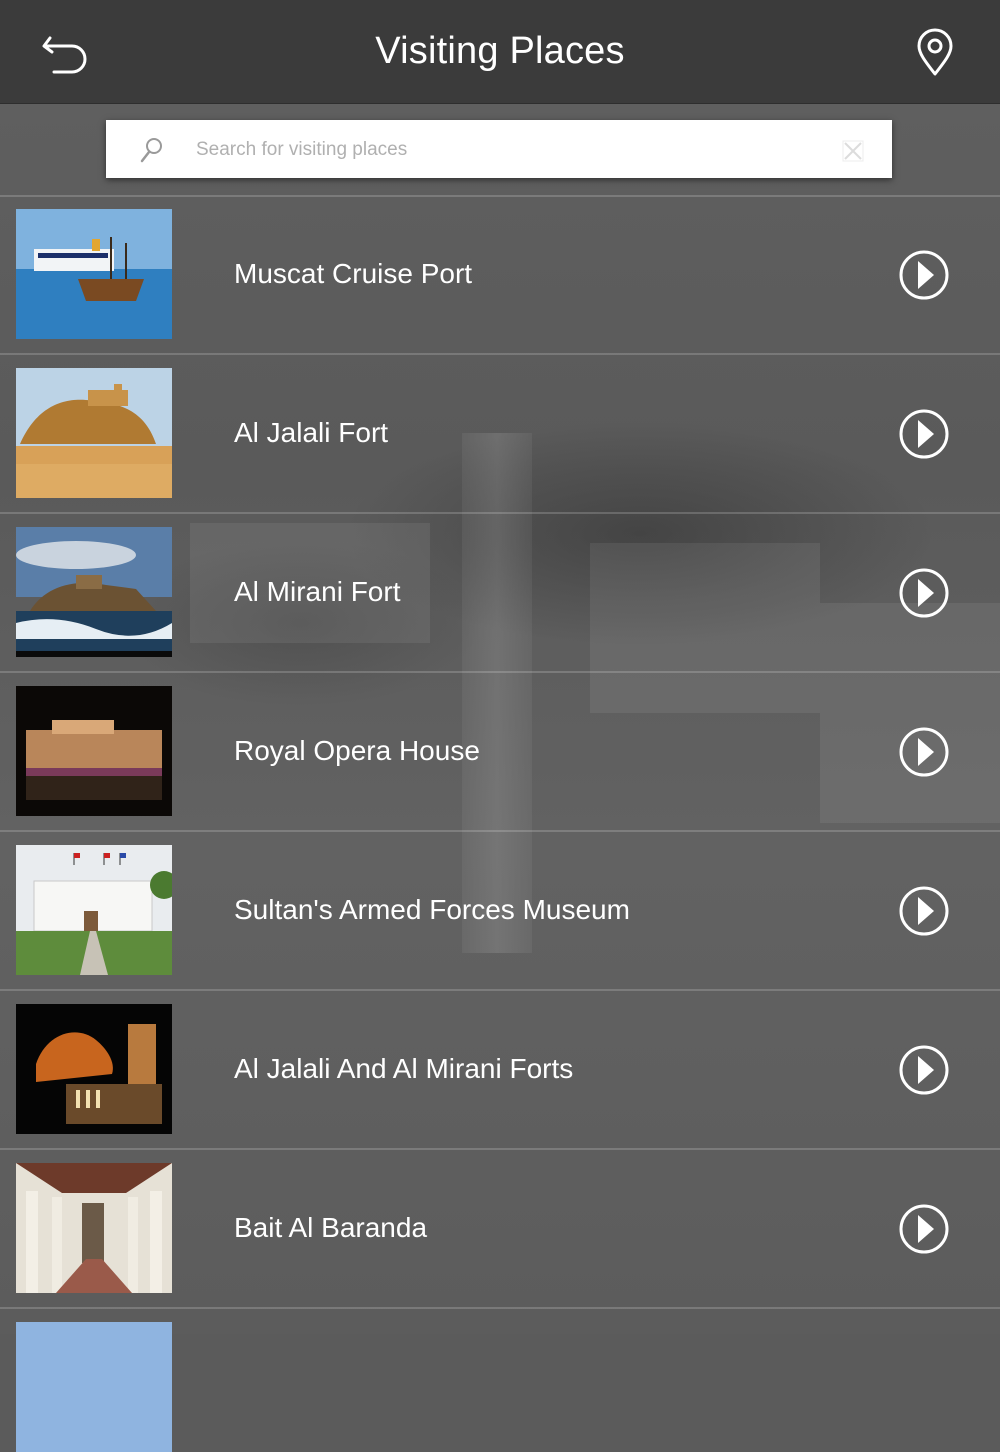  What do you see at coordinates (404, 1068) in the screenshot?
I see `place-name: Al Jalali And Al Mirani Forts` at bounding box center [404, 1068].